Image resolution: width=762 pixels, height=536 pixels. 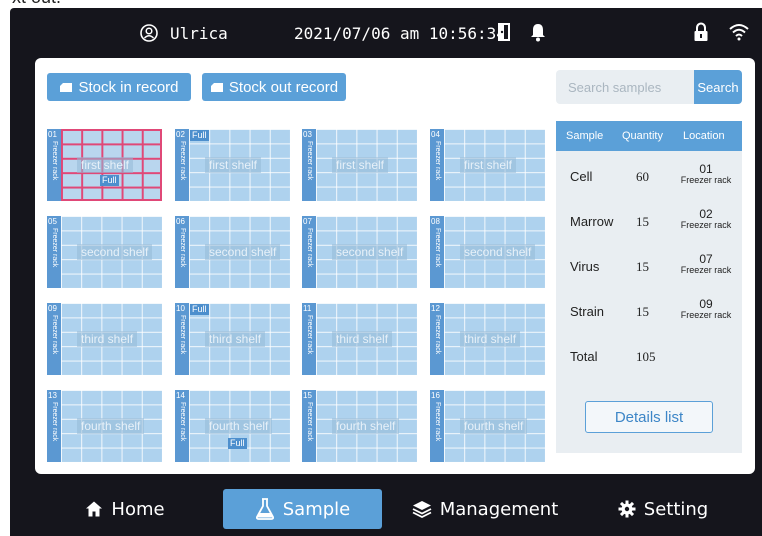 What do you see at coordinates (585, 136) in the screenshot?
I see `header-sample: Sample` at bounding box center [585, 136].